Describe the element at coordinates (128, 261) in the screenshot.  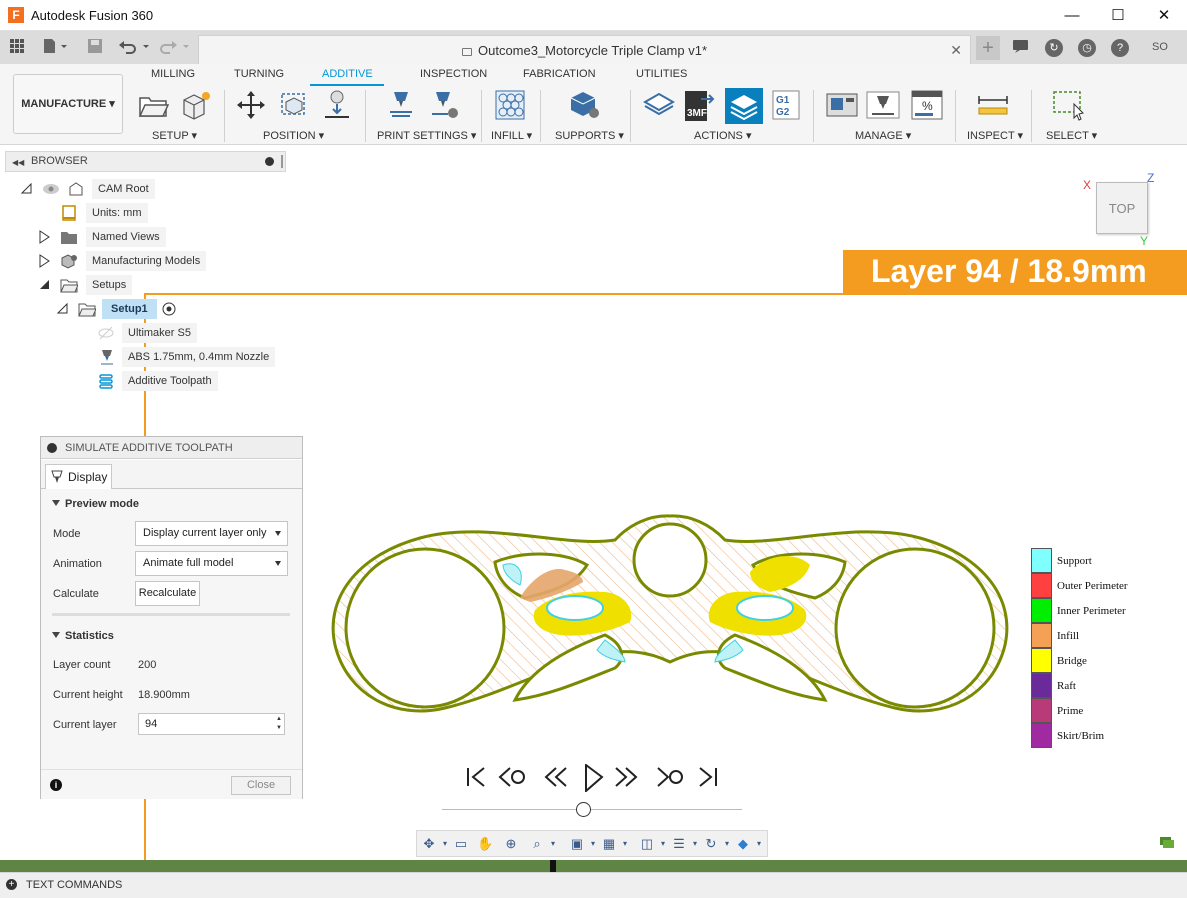
I see `browser-node-manufacturing-models: Manufacturing Models` at that location.